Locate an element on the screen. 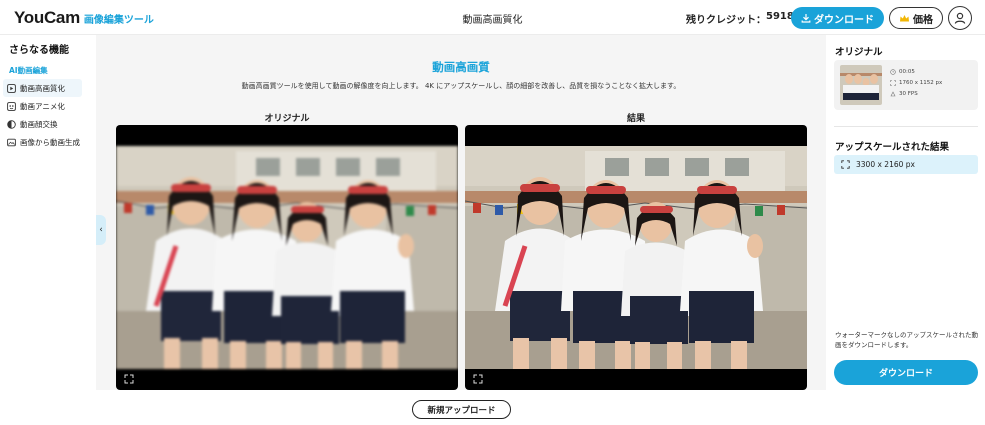 The width and height of the screenshot is (985, 425). result-resolution-badge: 3300 x 2160 px is located at coordinates (906, 164).